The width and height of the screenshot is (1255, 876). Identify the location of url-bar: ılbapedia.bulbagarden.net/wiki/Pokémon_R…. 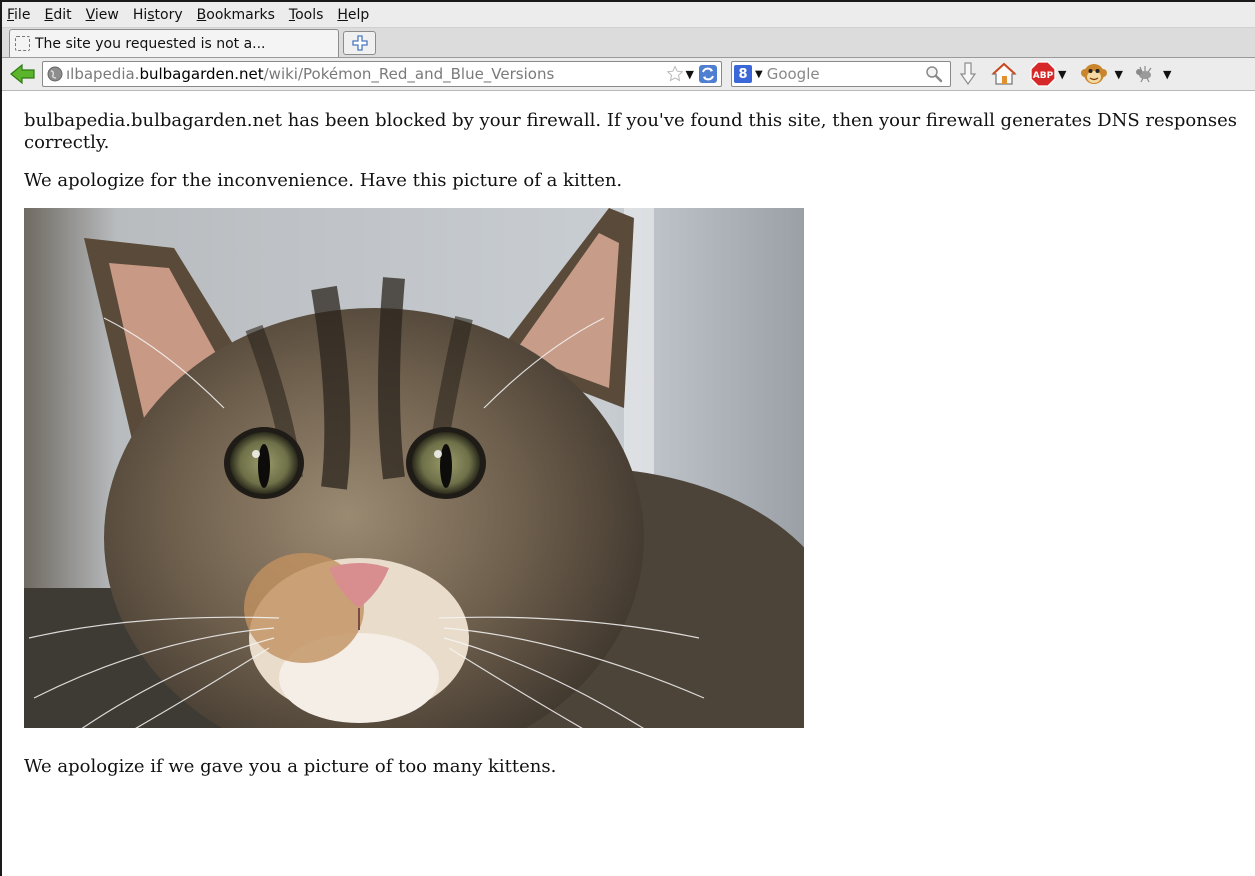
(382, 74).